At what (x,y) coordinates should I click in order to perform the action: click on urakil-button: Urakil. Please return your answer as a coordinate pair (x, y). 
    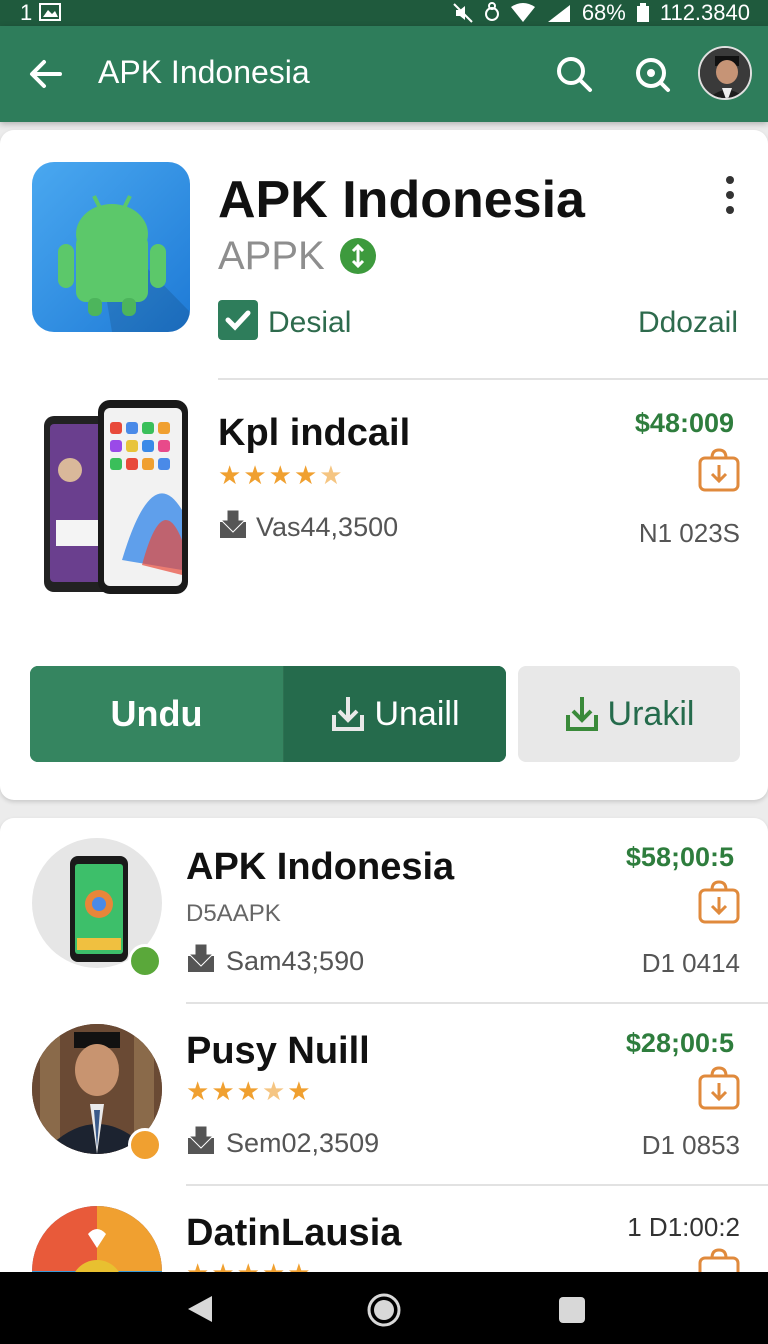
    Looking at the image, I should click on (629, 714).